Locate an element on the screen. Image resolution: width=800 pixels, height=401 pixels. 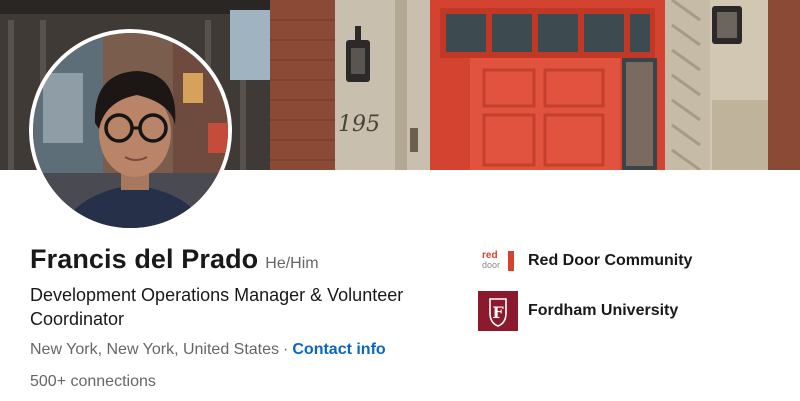
fordham-logo-letter: F is located at coordinates (498, 312).